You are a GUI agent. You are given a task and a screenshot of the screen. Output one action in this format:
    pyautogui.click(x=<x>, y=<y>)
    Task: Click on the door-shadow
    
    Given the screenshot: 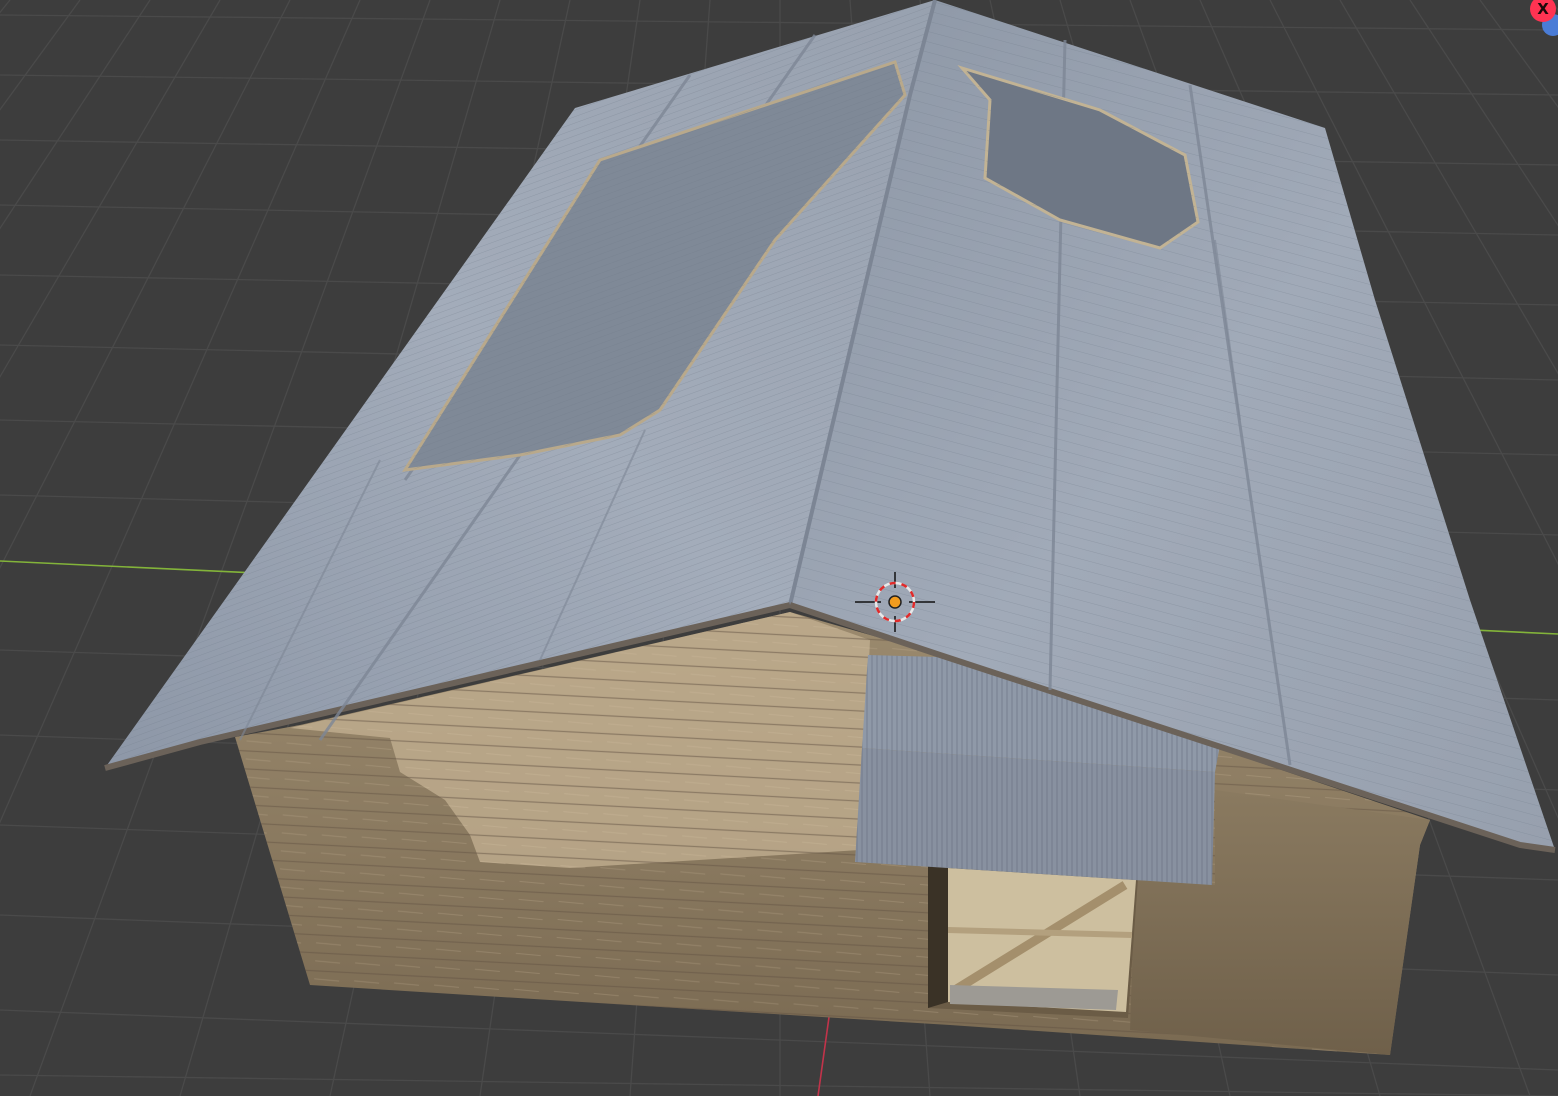 What is the action you would take?
    pyautogui.click(x=938, y=937)
    